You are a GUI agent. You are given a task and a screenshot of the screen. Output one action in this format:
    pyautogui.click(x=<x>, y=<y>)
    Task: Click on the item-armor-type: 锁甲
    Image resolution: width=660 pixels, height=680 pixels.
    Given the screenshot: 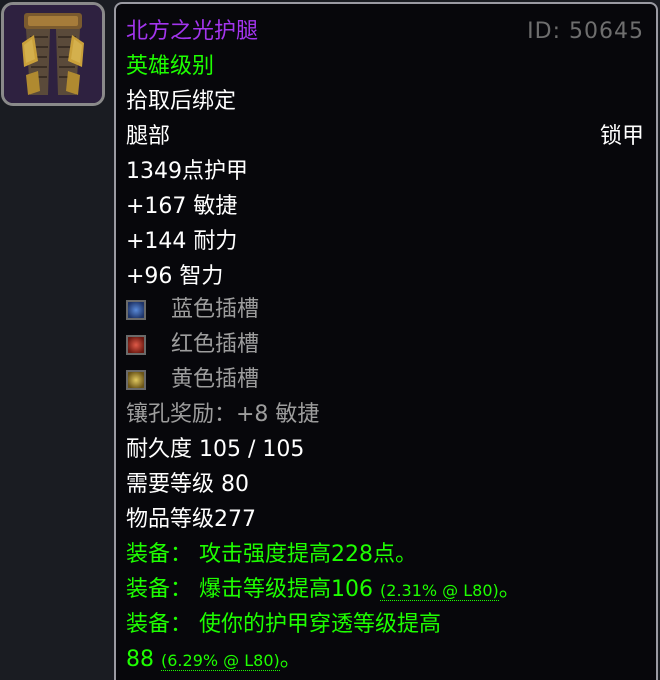 What is the action you would take?
    pyautogui.click(x=621, y=136)
    